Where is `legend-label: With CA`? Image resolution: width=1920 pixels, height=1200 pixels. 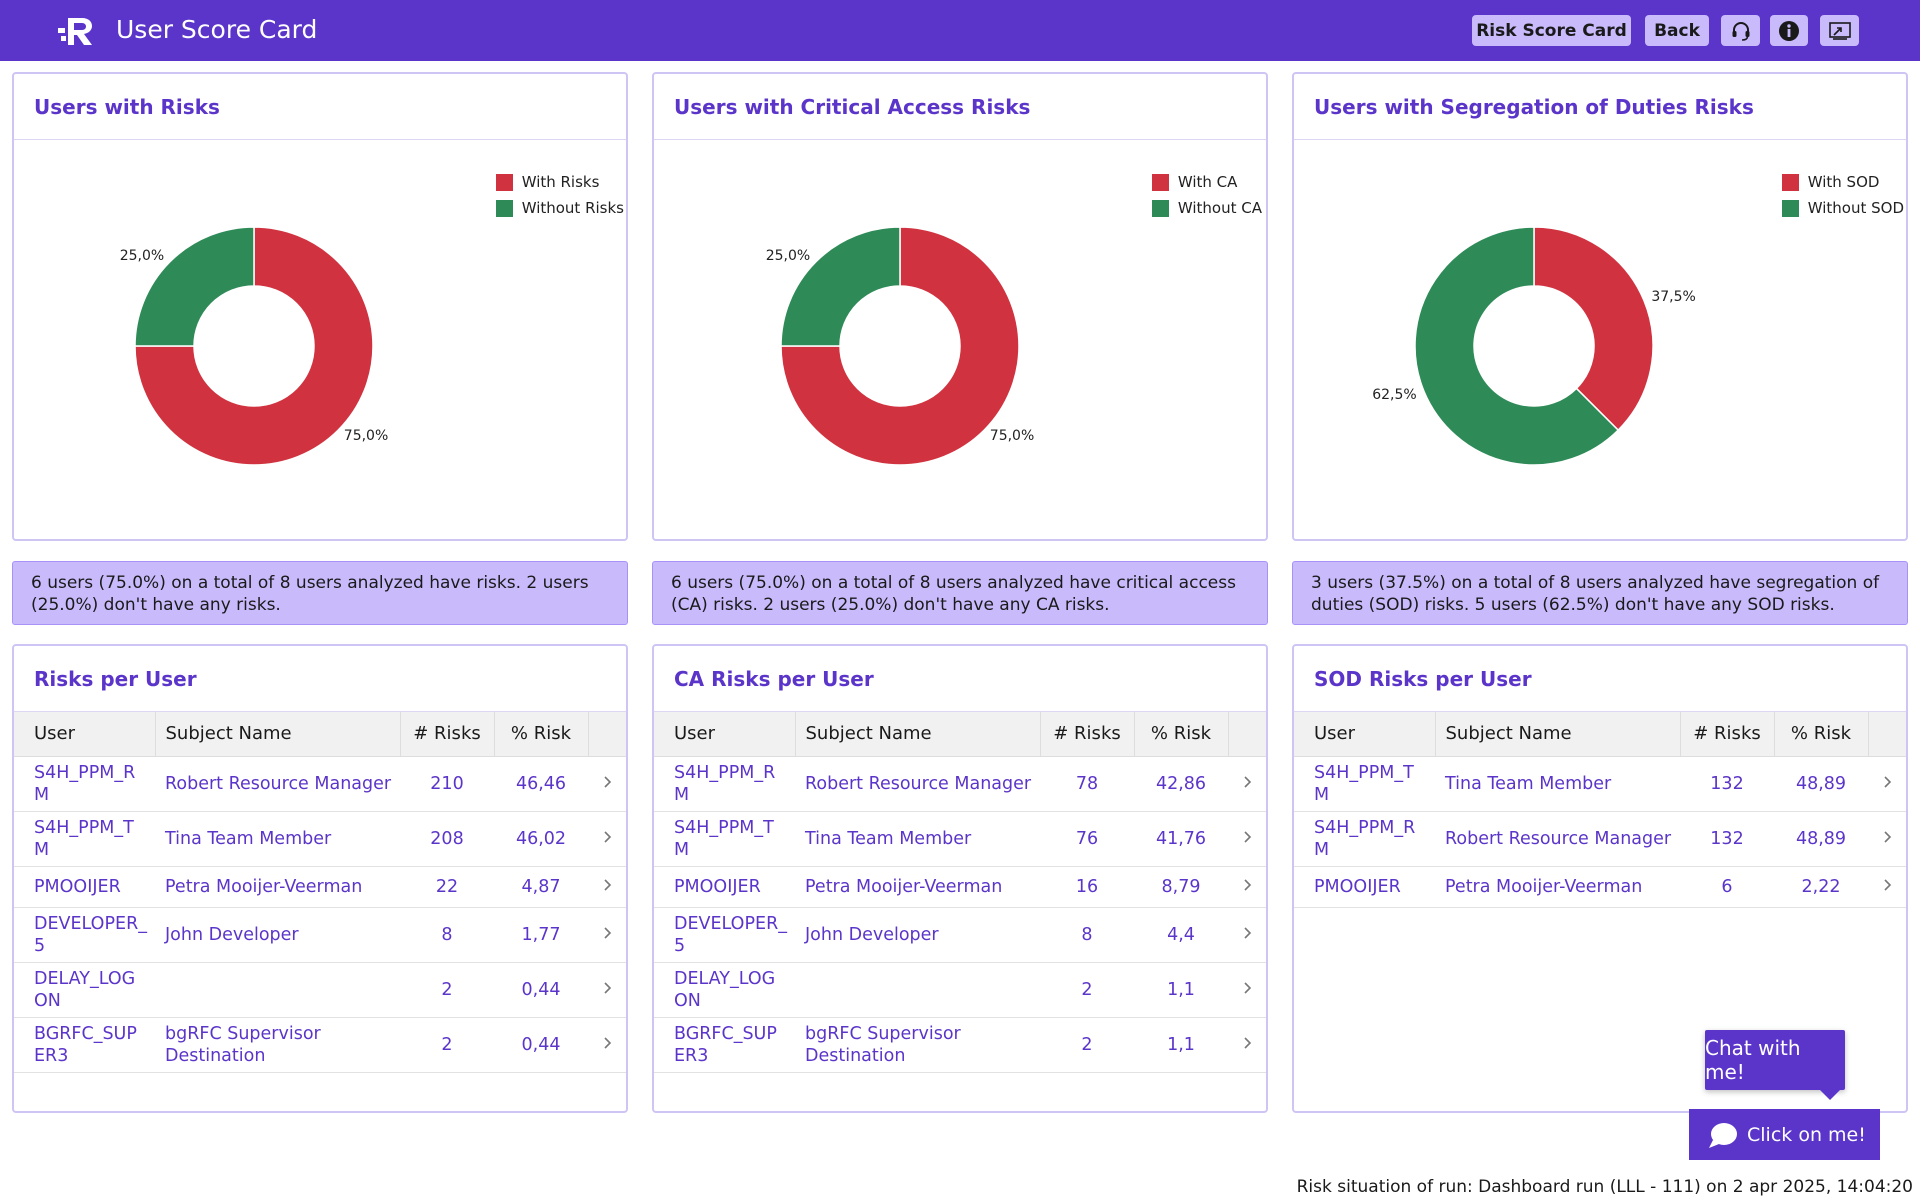 legend-label: With CA is located at coordinates (1207, 182).